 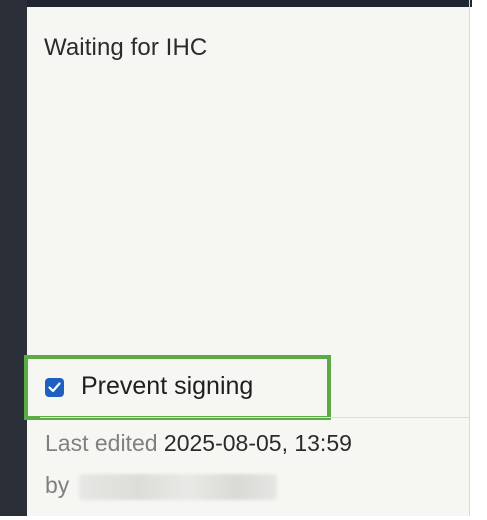 I want to click on note-text: Waiting for IHC, so click(x=125, y=48).